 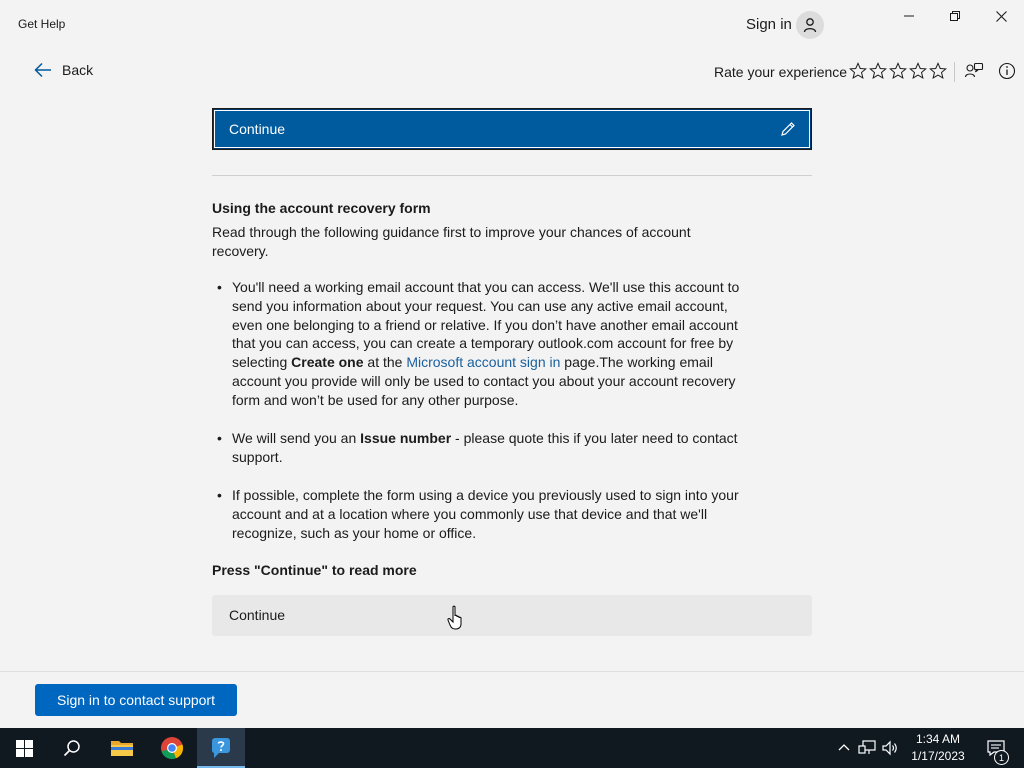 I want to click on chrome-icon, so click(x=172, y=748).